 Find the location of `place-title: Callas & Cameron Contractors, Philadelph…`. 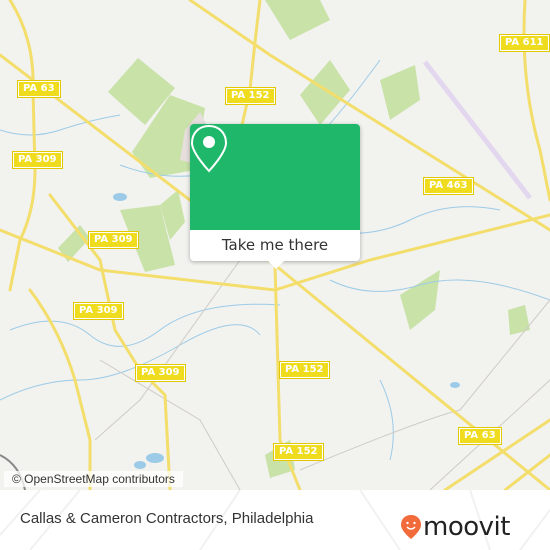

place-title: Callas & Cameron Contractors, Philadelph… is located at coordinates (167, 518).